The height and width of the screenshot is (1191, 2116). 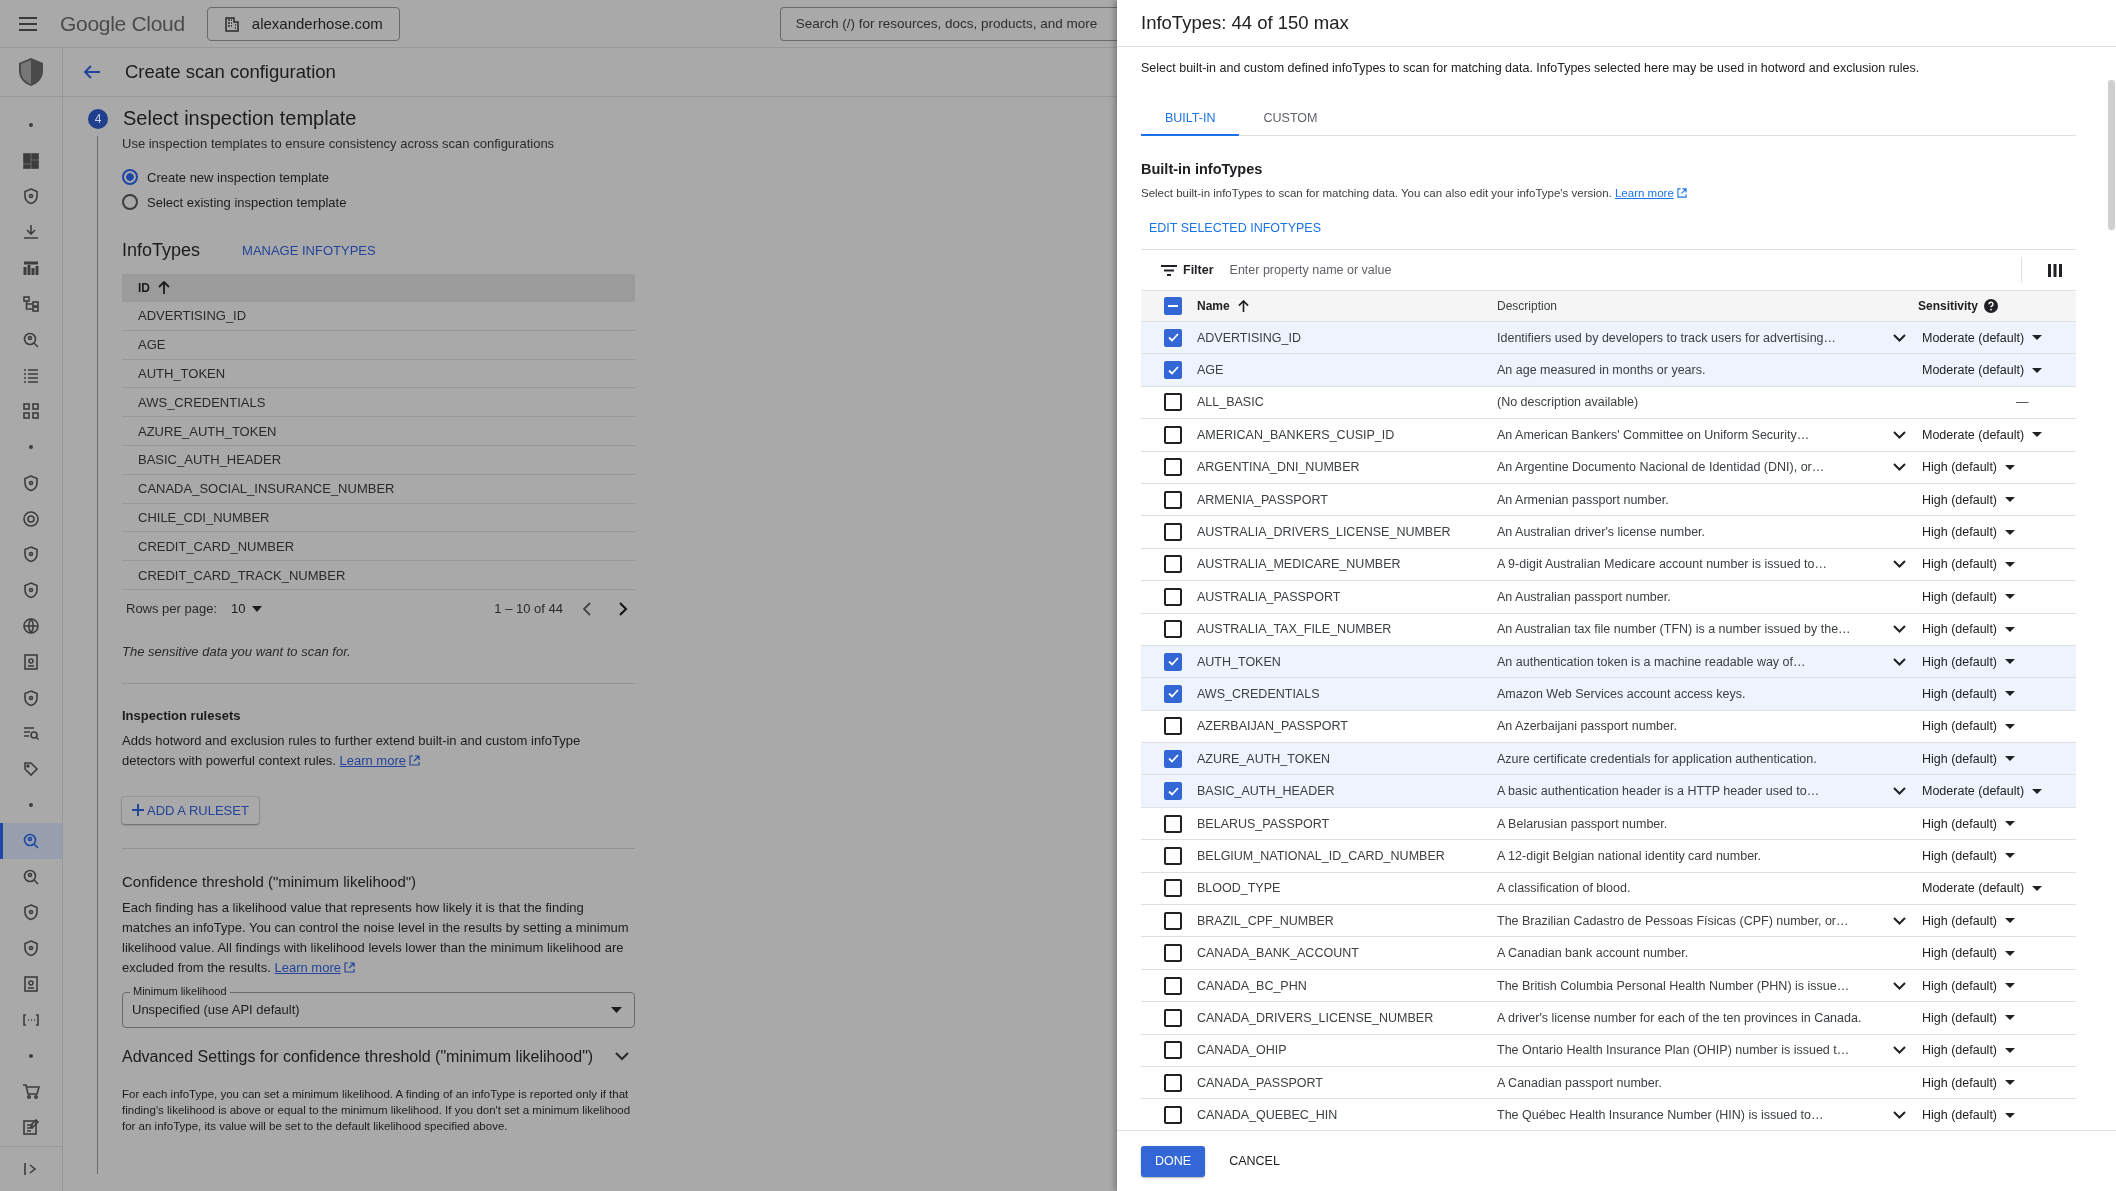 I want to click on column-header: Name, so click(x=1347, y=306).